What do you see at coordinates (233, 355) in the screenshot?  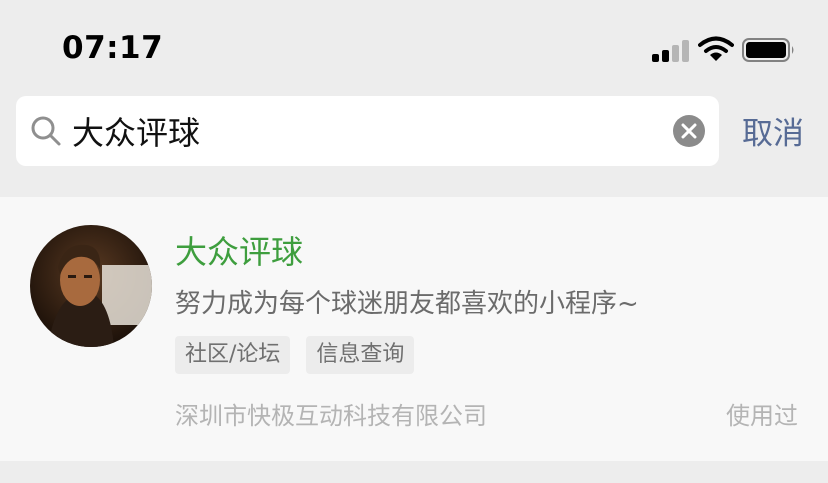 I see `tag-community-forum: 社区/论坛` at bounding box center [233, 355].